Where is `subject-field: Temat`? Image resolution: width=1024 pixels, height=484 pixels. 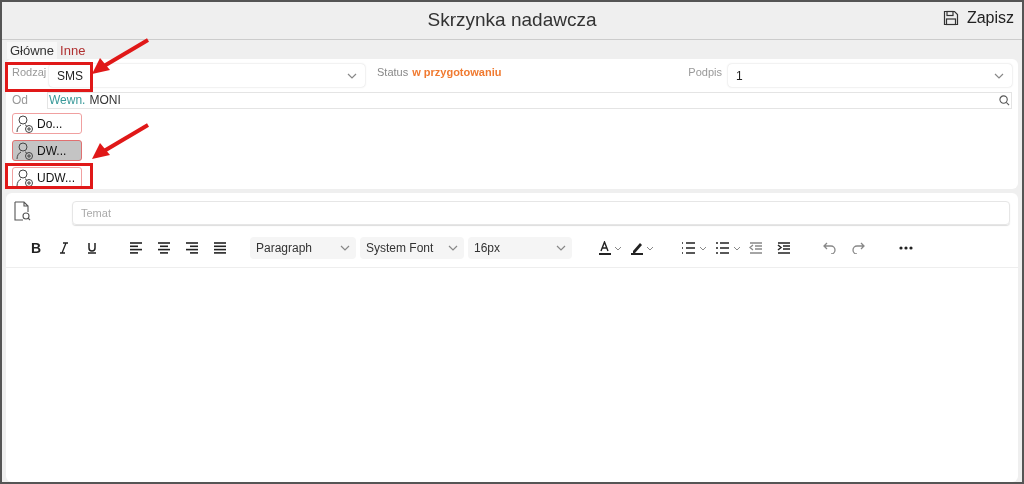
subject-field: Temat is located at coordinates (541, 213).